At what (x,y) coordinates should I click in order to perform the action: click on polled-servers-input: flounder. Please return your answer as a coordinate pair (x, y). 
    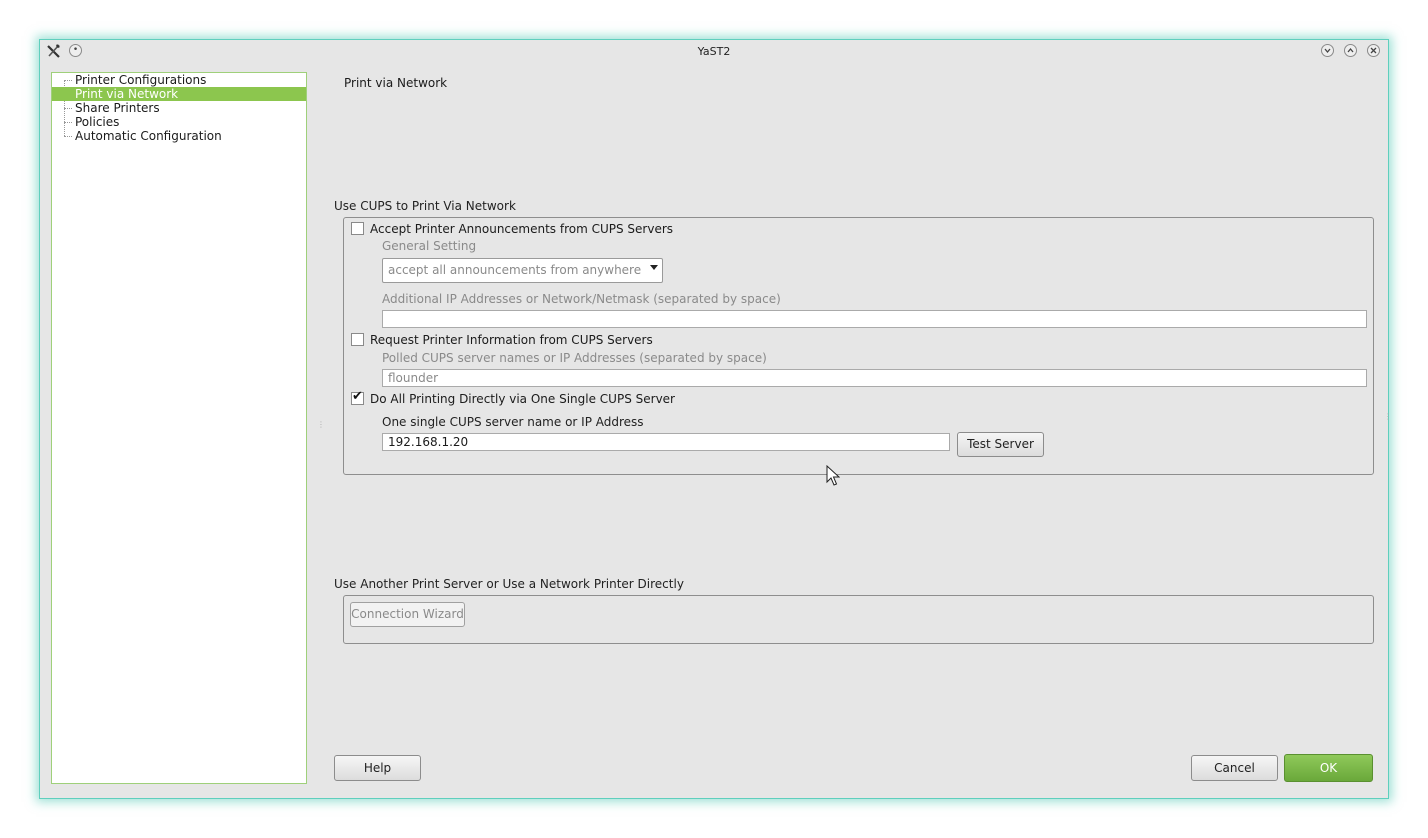
    Looking at the image, I should click on (874, 378).